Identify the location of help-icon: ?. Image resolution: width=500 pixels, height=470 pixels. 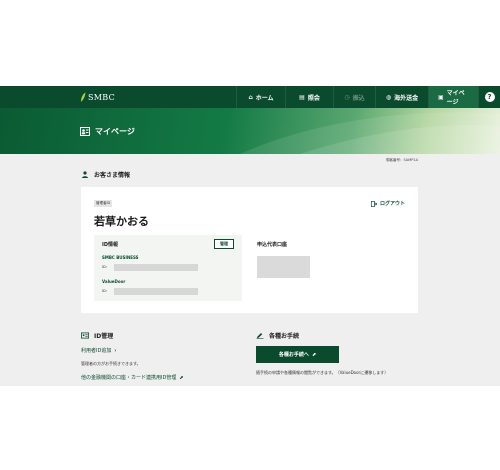
(489, 97).